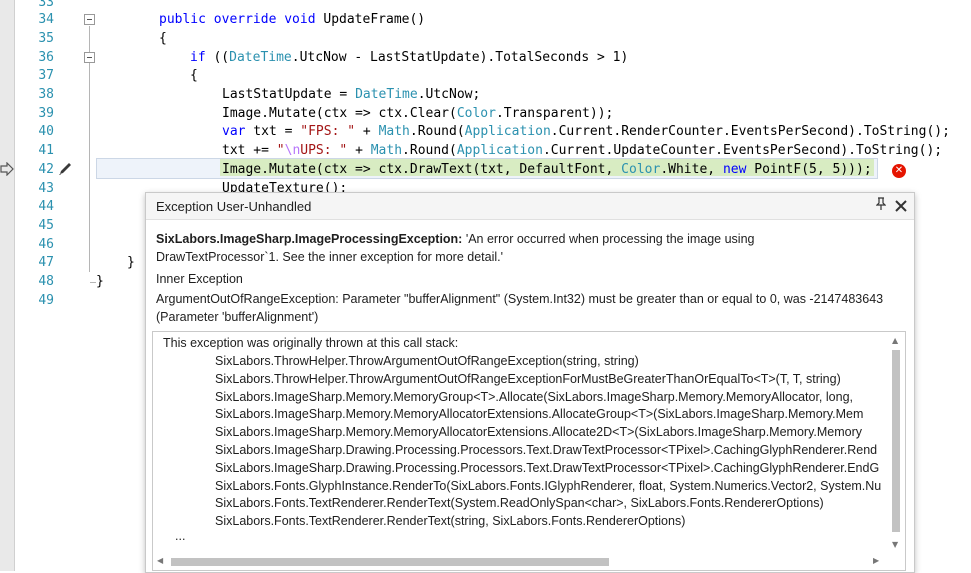 Image resolution: width=971 pixels, height=573 pixels. What do you see at coordinates (249, 150) in the screenshot?
I see `code-text: txt +=` at bounding box center [249, 150].